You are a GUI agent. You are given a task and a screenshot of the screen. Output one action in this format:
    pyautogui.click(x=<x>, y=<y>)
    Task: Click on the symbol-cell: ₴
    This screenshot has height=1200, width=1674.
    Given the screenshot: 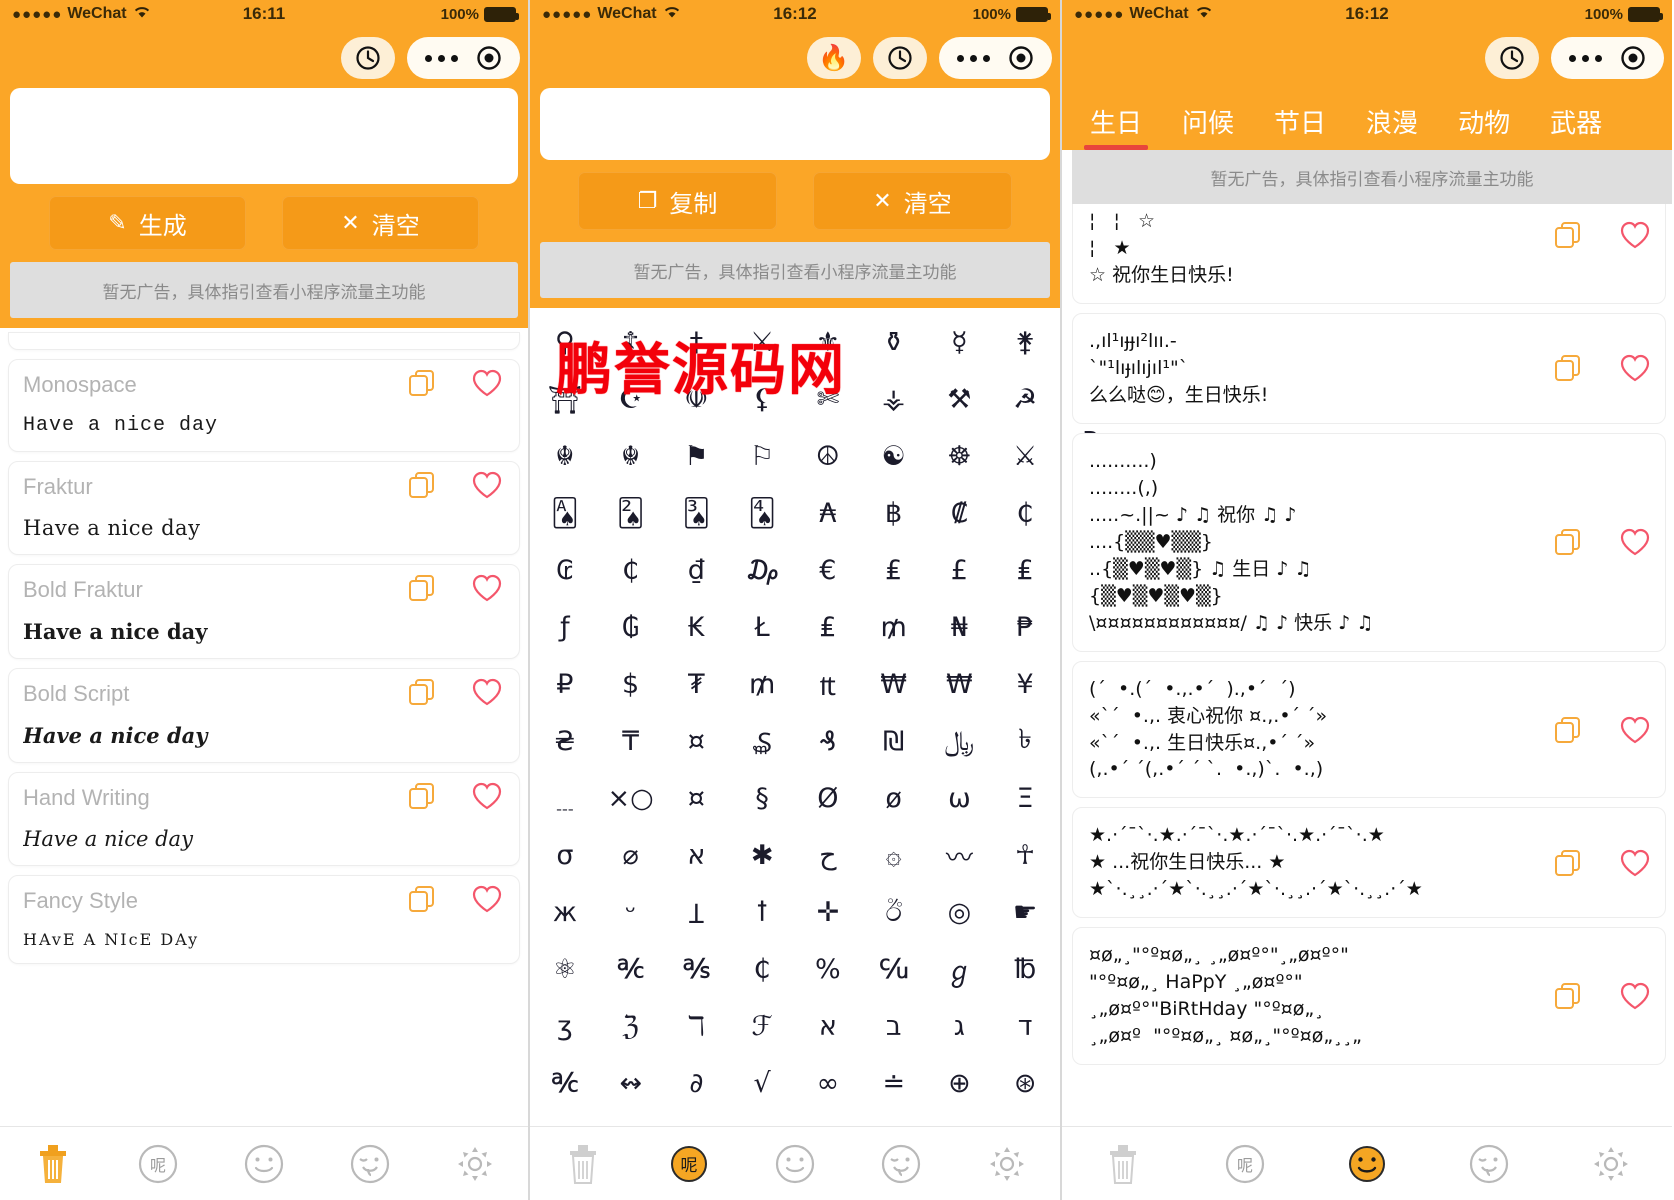 What is the action you would take?
    pyautogui.click(x=565, y=741)
    